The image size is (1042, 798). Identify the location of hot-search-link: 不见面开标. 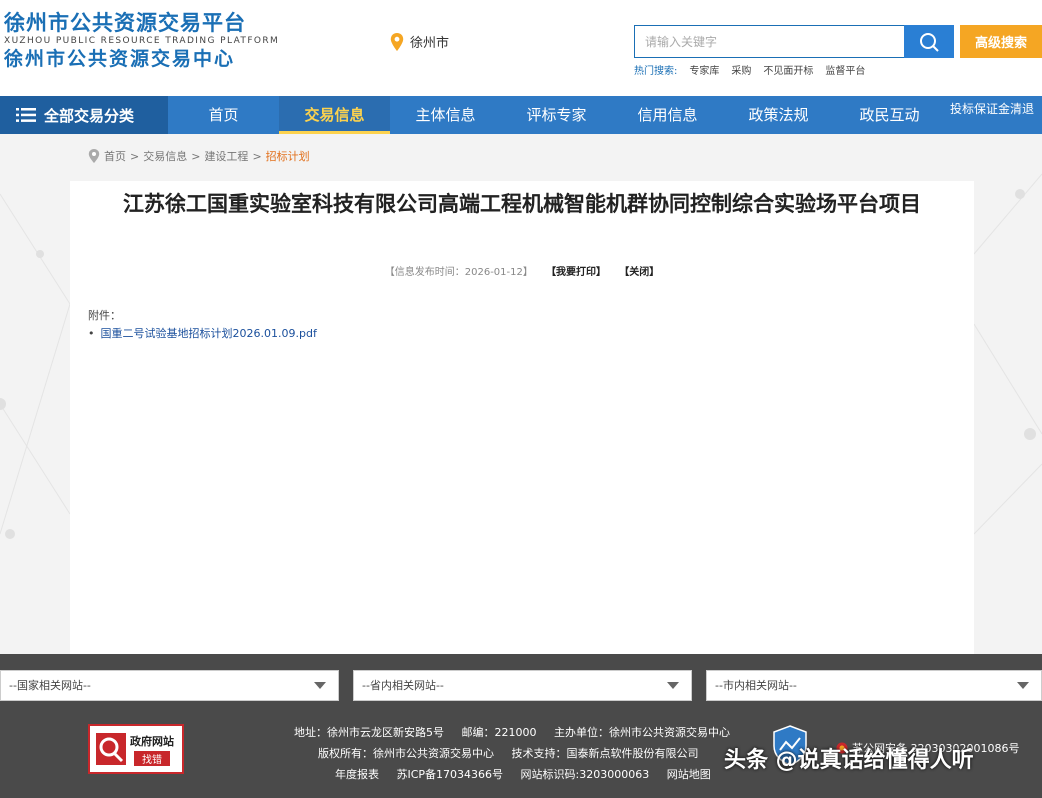
(788, 69).